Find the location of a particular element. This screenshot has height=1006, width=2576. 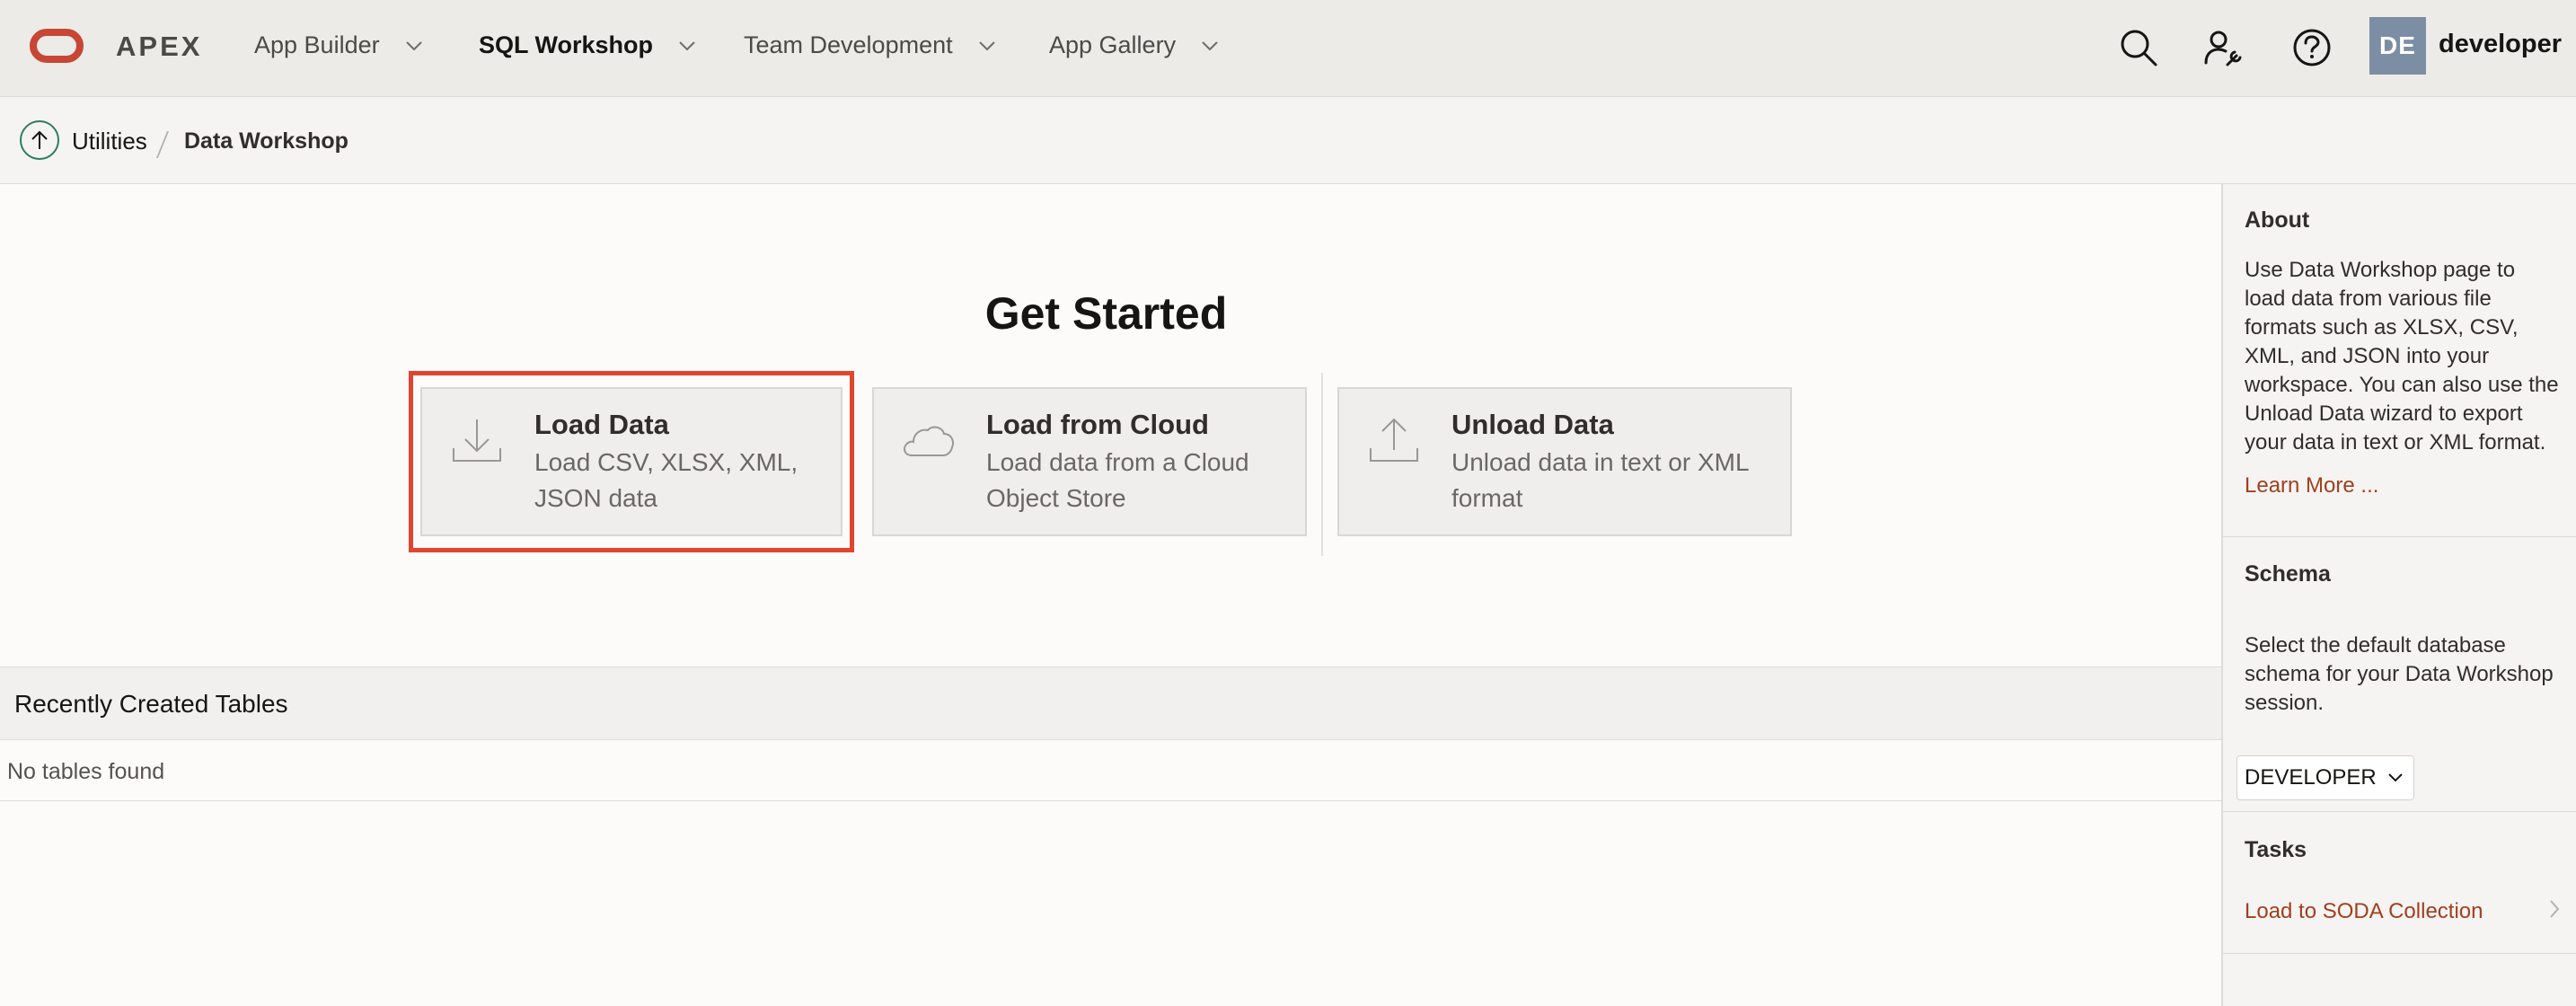

arrow-up-icon is located at coordinates (39, 139).